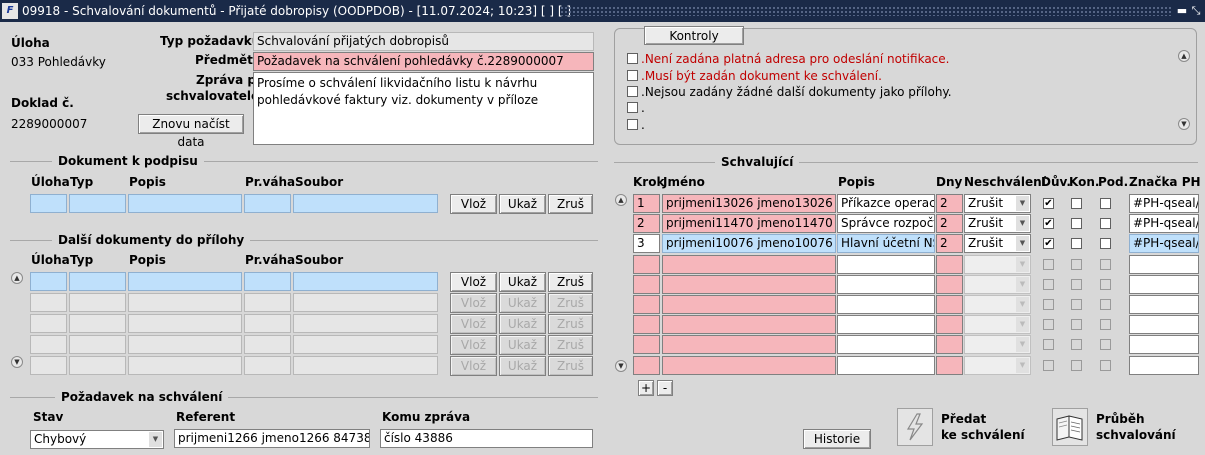 This screenshot has width=1205, height=455. Describe the element at coordinates (646, 388) in the screenshot. I see `add-row-button: +` at that location.